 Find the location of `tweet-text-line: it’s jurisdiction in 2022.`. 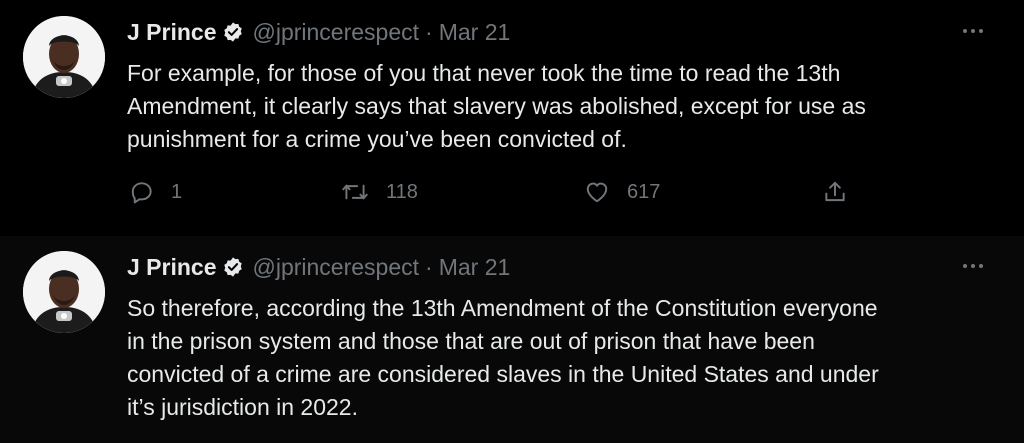

tweet-text-line: it’s jurisdiction in 2022. is located at coordinates (242, 407).